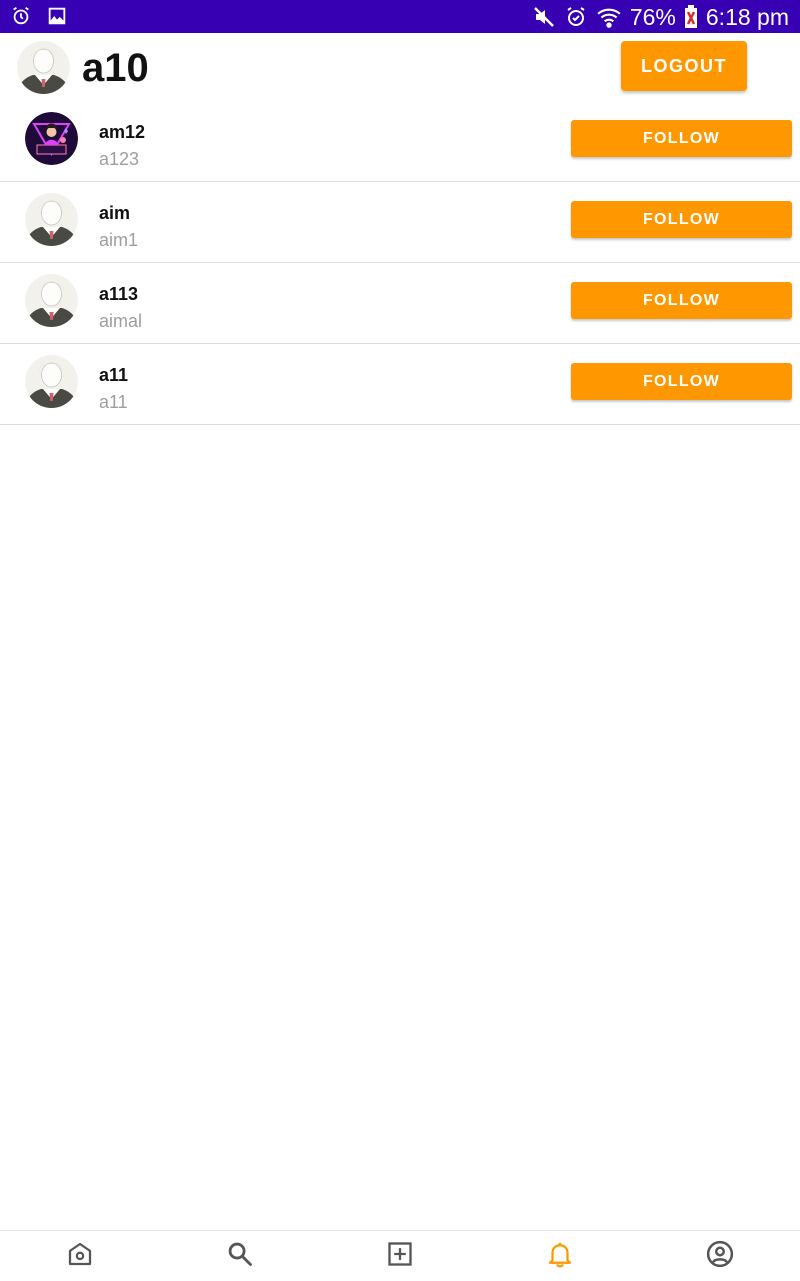 This screenshot has height=1281, width=800. I want to click on nav-notifications, so click(560, 1256).